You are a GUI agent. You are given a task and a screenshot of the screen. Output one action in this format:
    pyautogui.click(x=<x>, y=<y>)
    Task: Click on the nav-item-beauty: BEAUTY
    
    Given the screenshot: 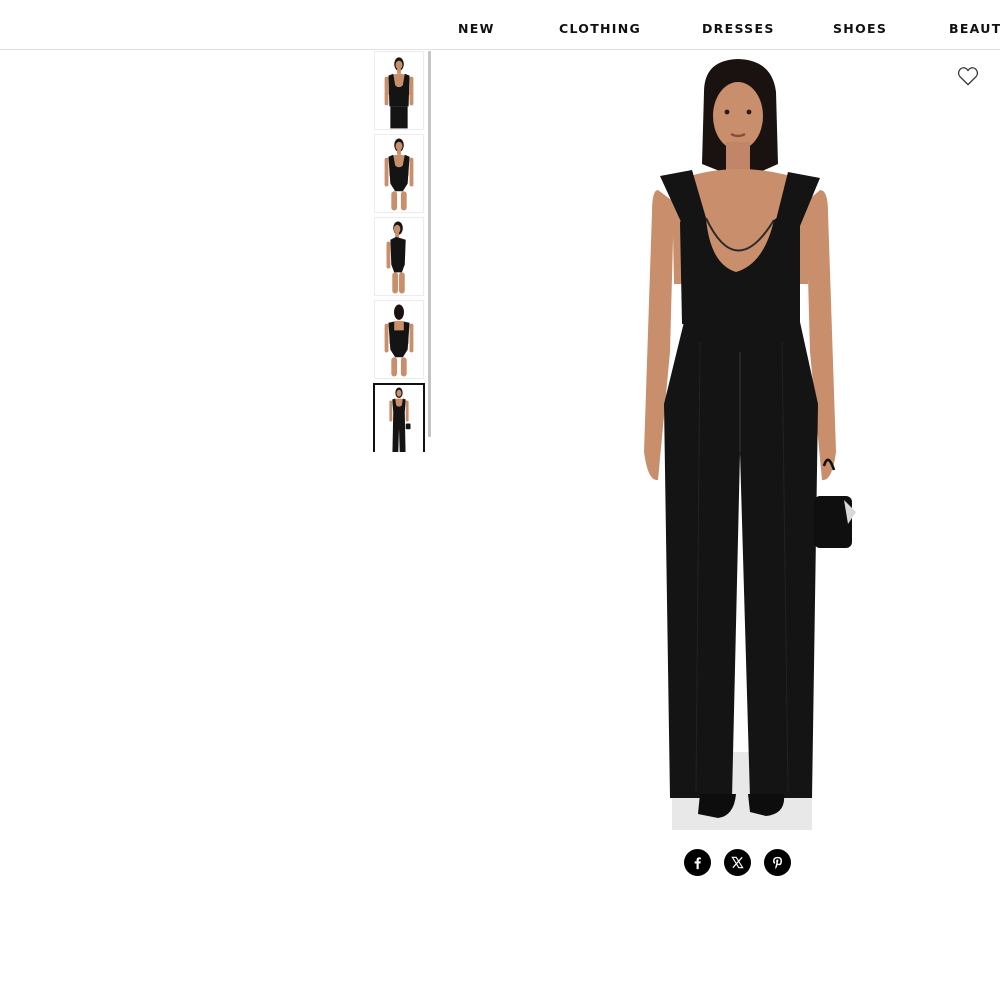 What is the action you would take?
    pyautogui.click(x=974, y=28)
    